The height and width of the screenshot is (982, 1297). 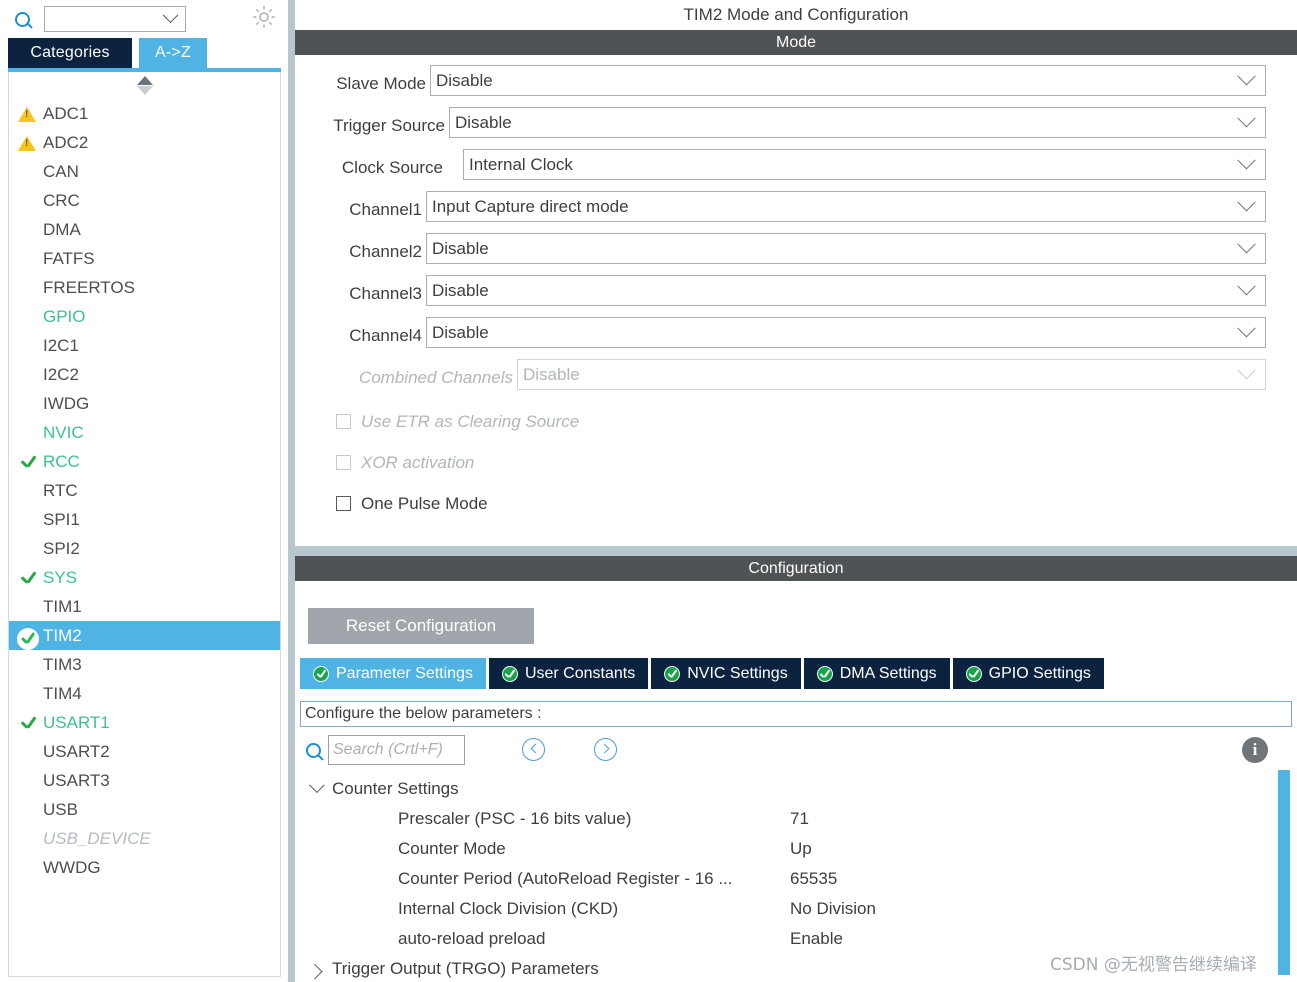 I want to click on parameter-name: auto-reload preload, so click(x=472, y=938).